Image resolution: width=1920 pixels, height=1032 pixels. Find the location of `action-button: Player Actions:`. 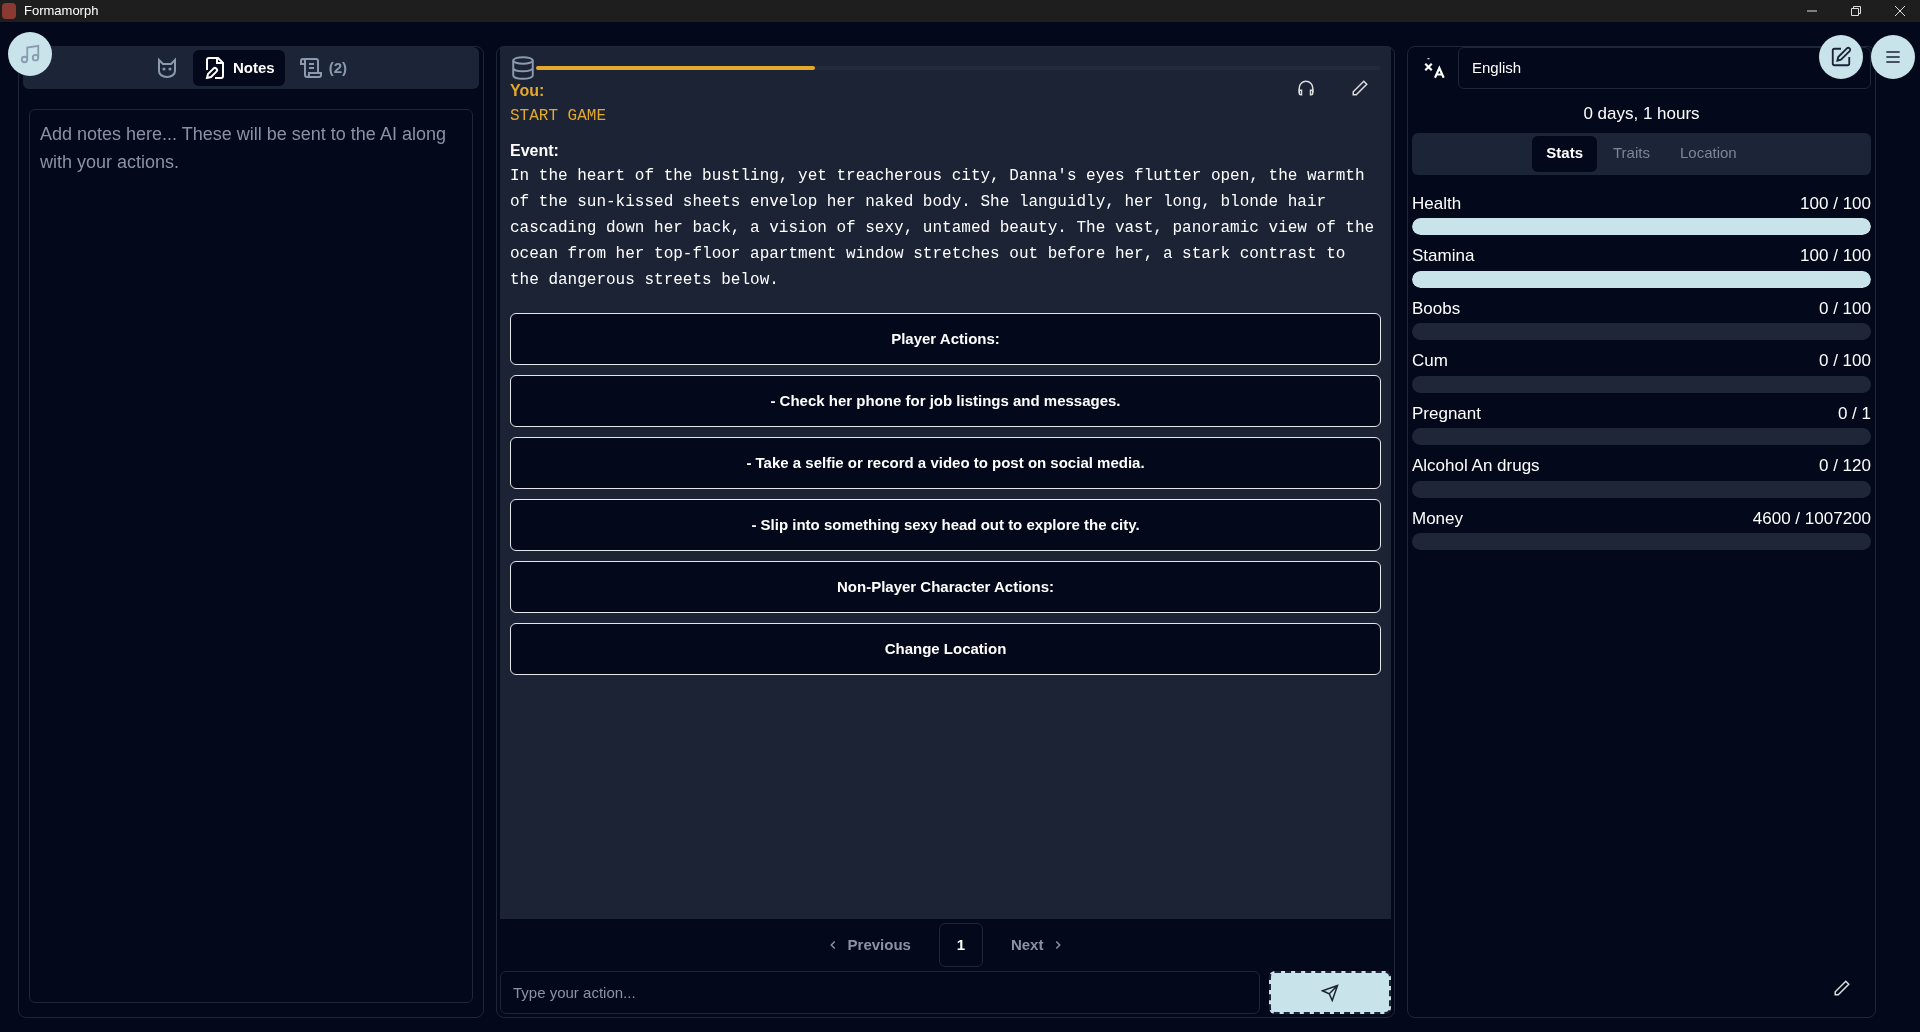

action-button: Player Actions: is located at coordinates (945, 339).